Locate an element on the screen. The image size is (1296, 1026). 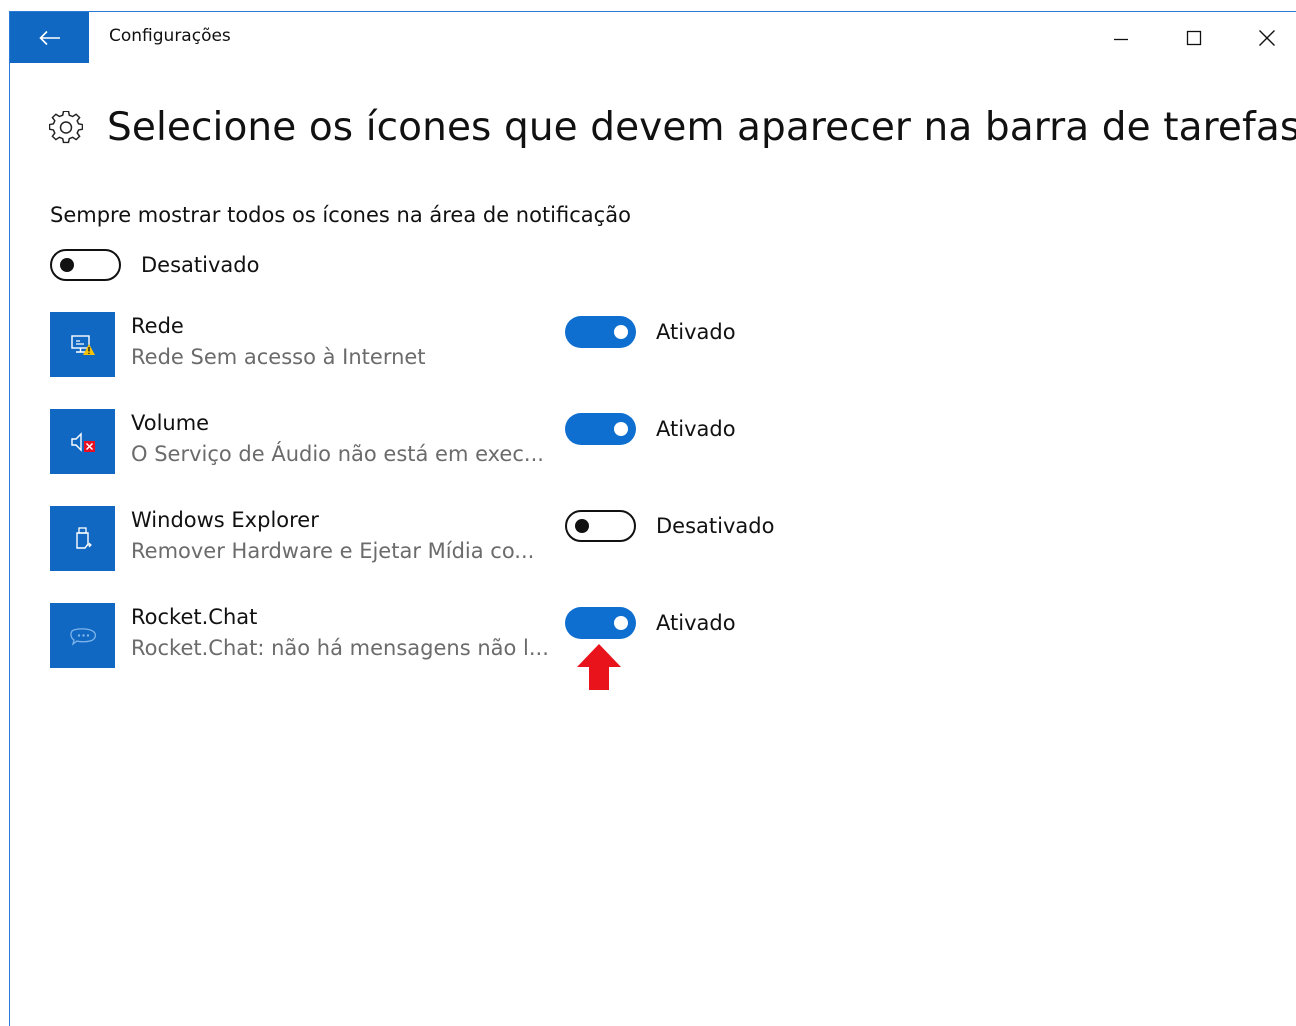
volume-muted-icon is located at coordinates (82, 441).